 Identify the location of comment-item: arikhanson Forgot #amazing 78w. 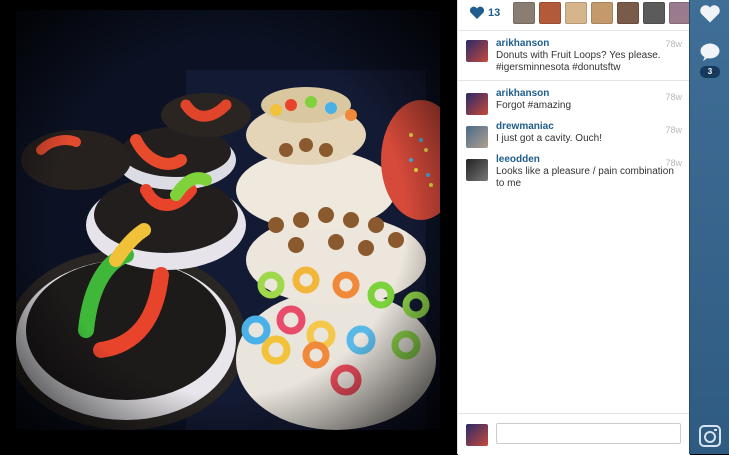
(574, 99).